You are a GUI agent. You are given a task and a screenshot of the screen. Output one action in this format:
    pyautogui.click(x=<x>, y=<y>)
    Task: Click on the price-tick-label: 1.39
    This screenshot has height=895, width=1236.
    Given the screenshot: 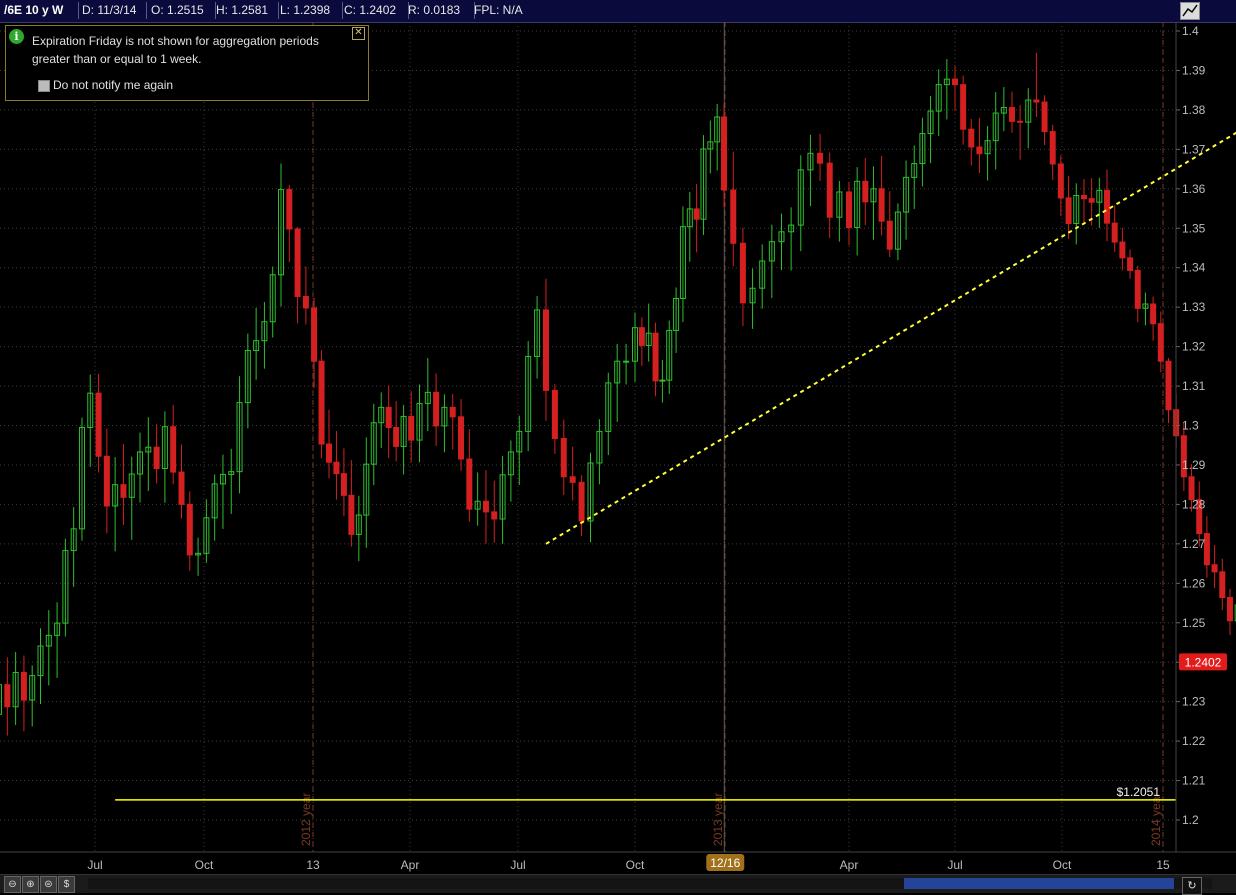 What is the action you would take?
    pyautogui.click(x=1194, y=70)
    